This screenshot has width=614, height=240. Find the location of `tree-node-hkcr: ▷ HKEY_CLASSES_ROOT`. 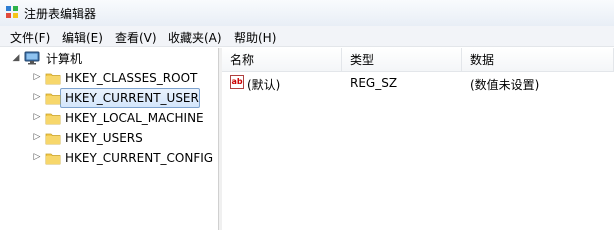

tree-node-hkcr: ▷ HKEY_CLASSES_ROOT is located at coordinates (109, 78).